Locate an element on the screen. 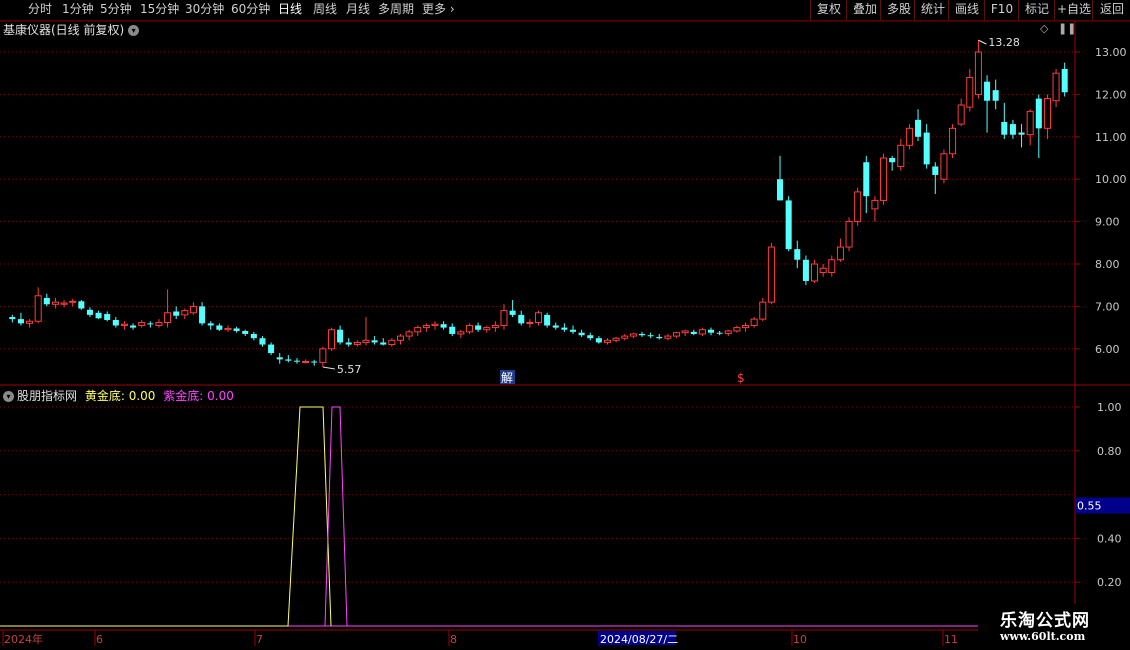 The width and height of the screenshot is (1130, 650). high-pointer is located at coordinates (982, 42).